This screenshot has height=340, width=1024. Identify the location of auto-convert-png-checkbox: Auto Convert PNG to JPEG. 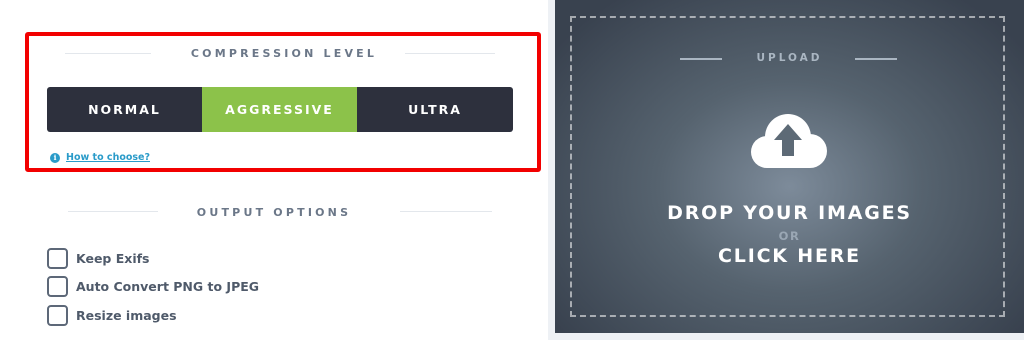
(153, 286).